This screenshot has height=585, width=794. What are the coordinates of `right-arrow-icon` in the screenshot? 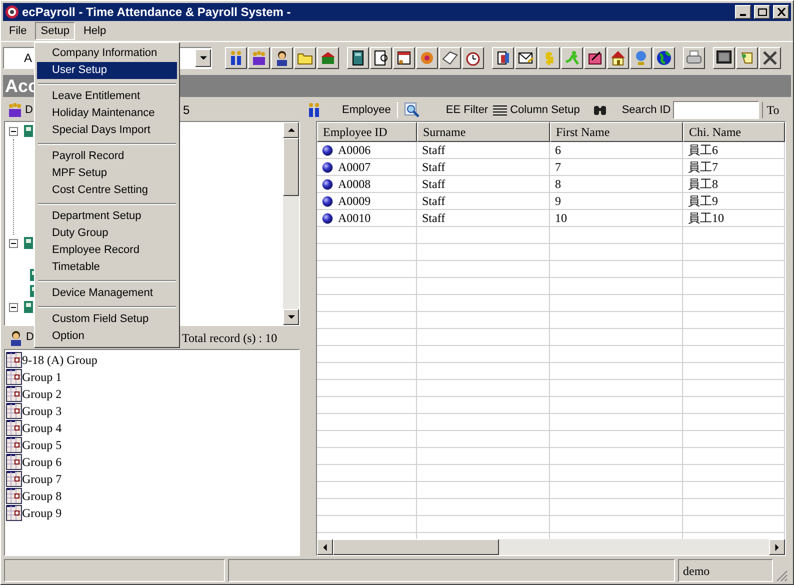 It's located at (777, 547).